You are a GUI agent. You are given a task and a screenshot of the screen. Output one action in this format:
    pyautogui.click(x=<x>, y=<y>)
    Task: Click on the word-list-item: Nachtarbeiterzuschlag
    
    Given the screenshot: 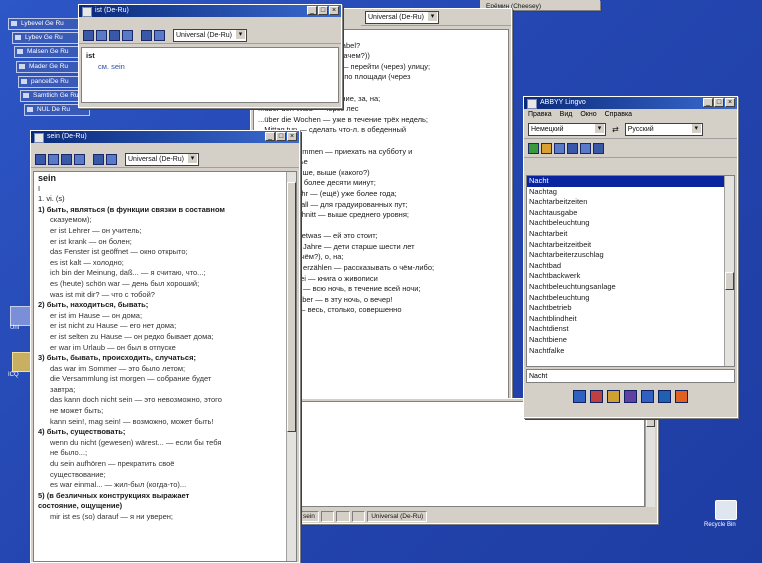 What is the action you would take?
    pyautogui.click(x=630, y=255)
    